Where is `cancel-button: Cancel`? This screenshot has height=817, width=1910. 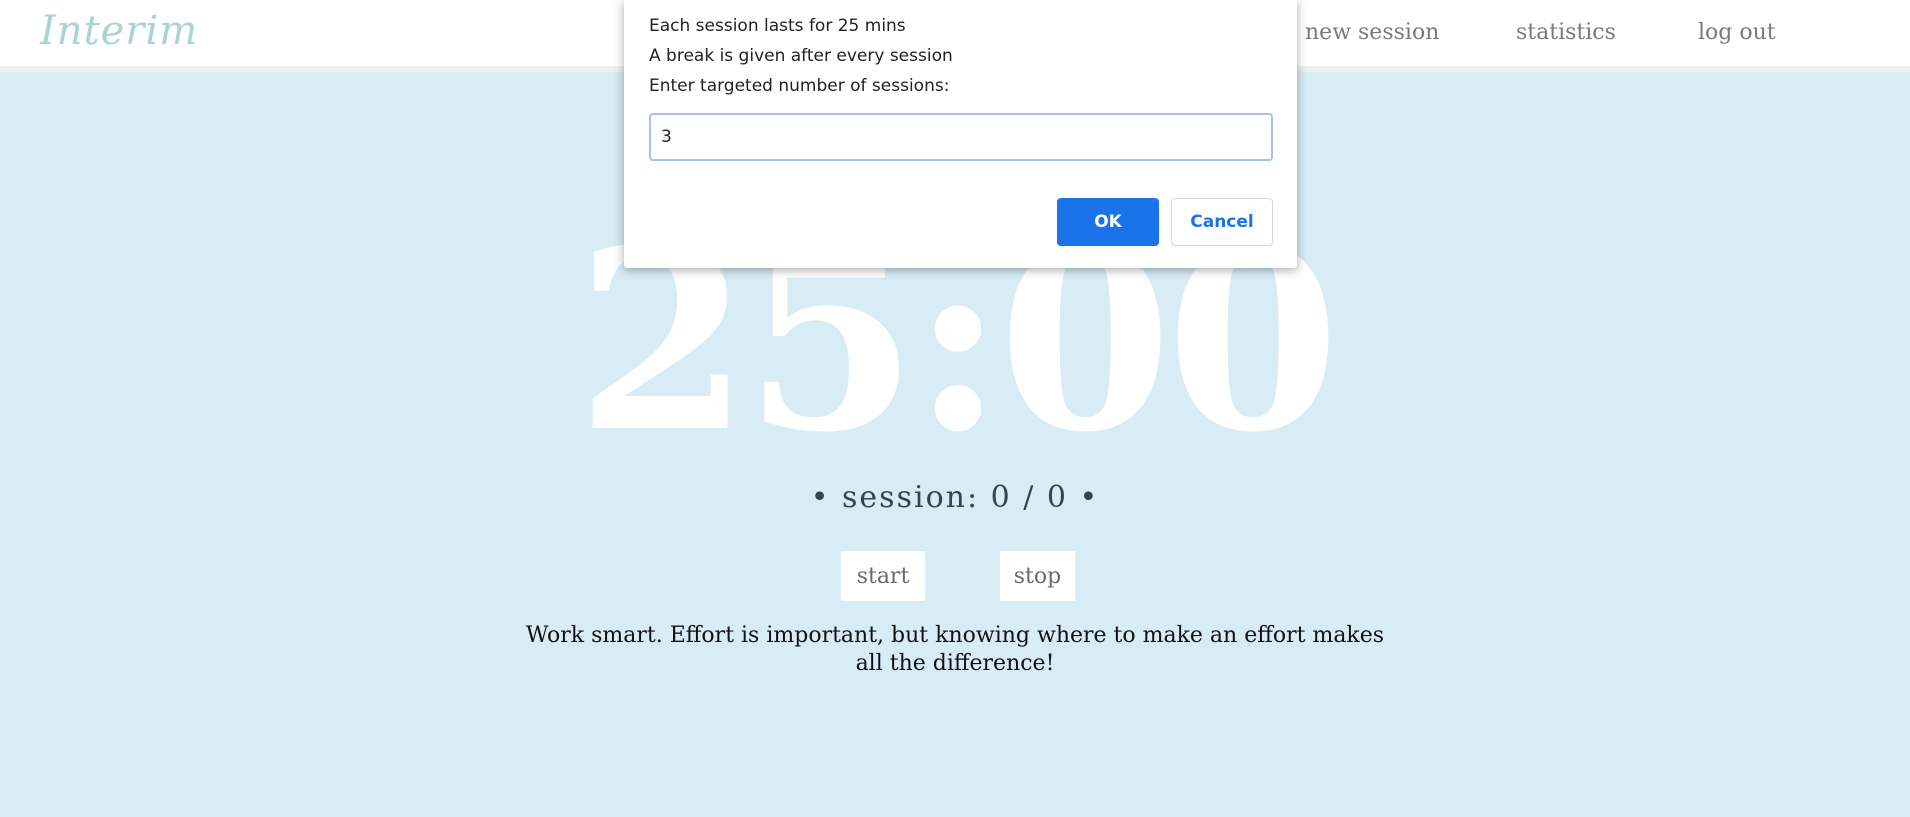 cancel-button: Cancel is located at coordinates (1222, 222).